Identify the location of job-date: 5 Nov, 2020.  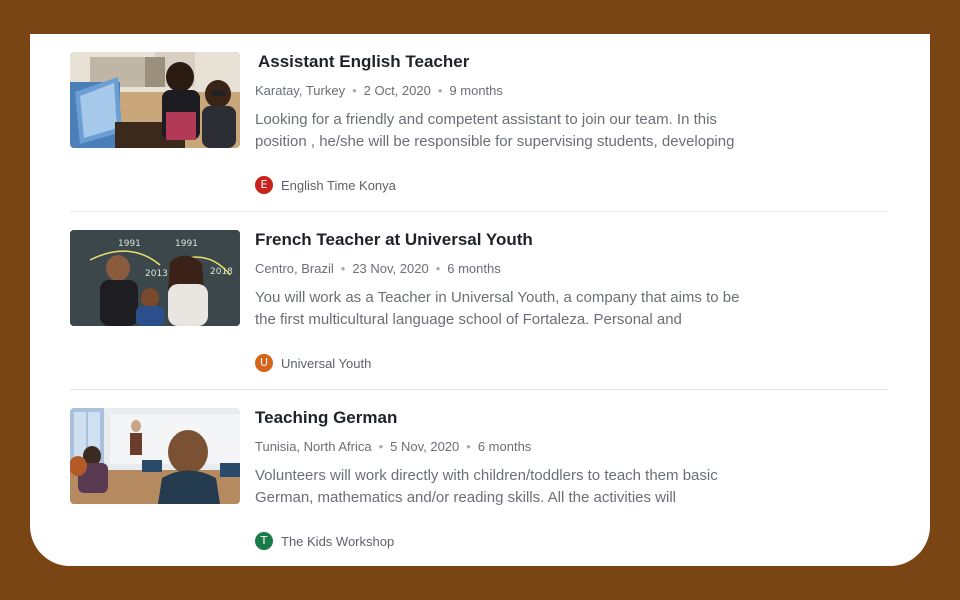
(425, 446).